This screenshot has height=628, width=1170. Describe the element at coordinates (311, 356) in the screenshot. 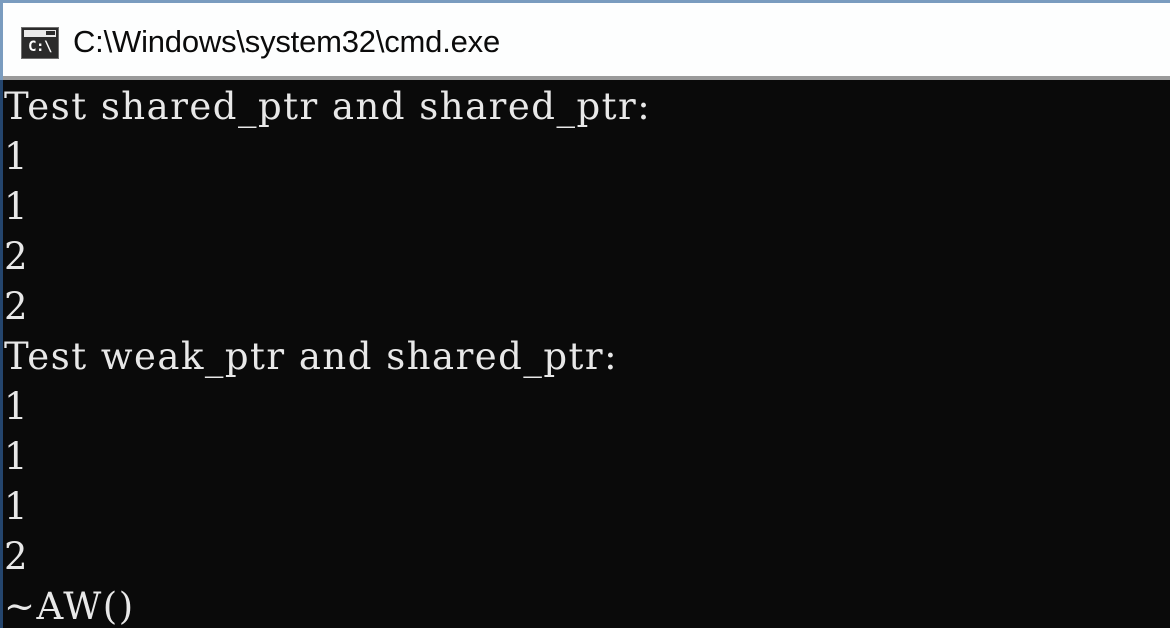

I see `console-line: Test weak_ptr and shared_ptr:` at that location.